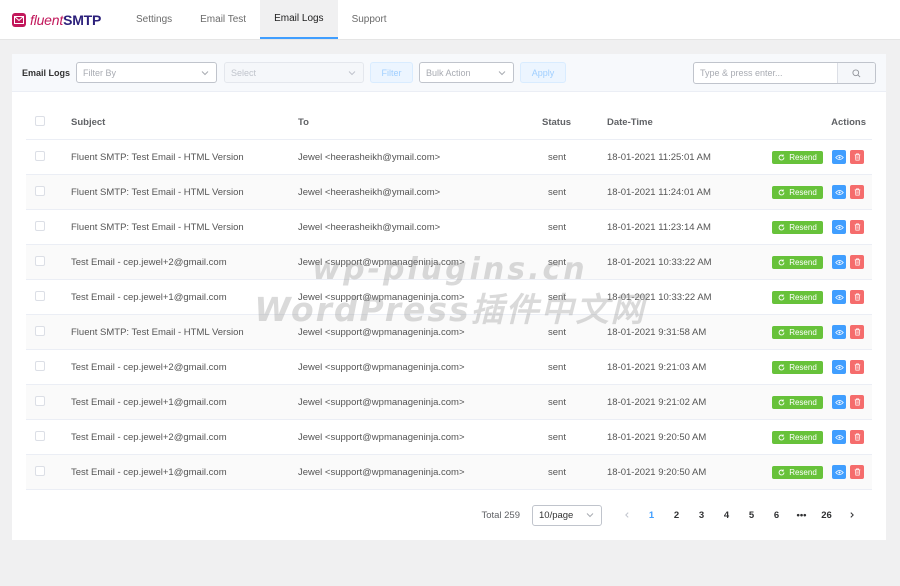  I want to click on tab-email-logs: Email Logs, so click(299, 19).